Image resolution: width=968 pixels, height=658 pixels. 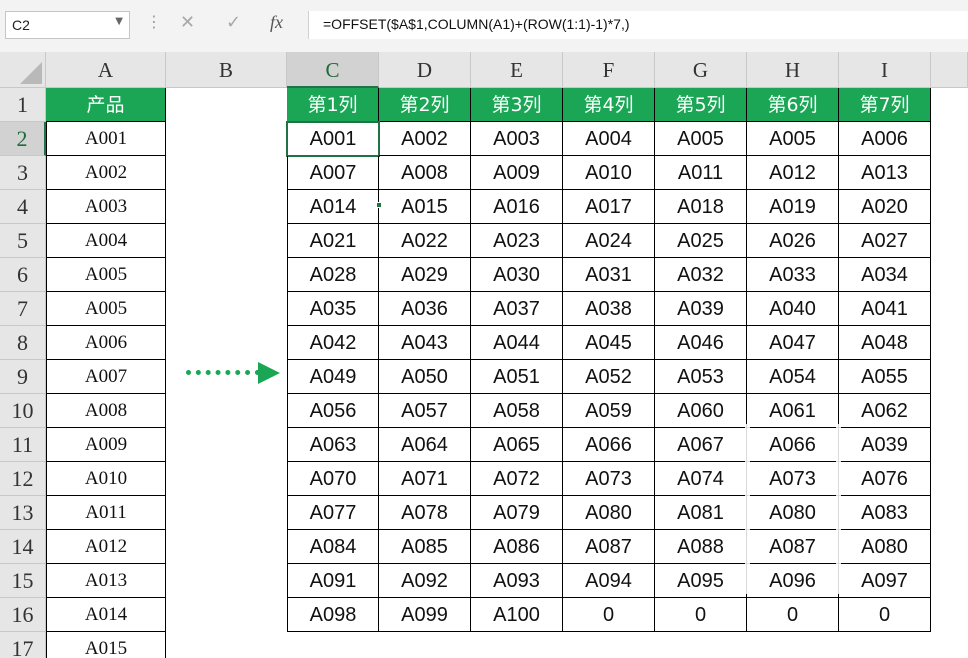 What do you see at coordinates (609, 581) in the screenshot?
I see `table-cell: A094` at bounding box center [609, 581].